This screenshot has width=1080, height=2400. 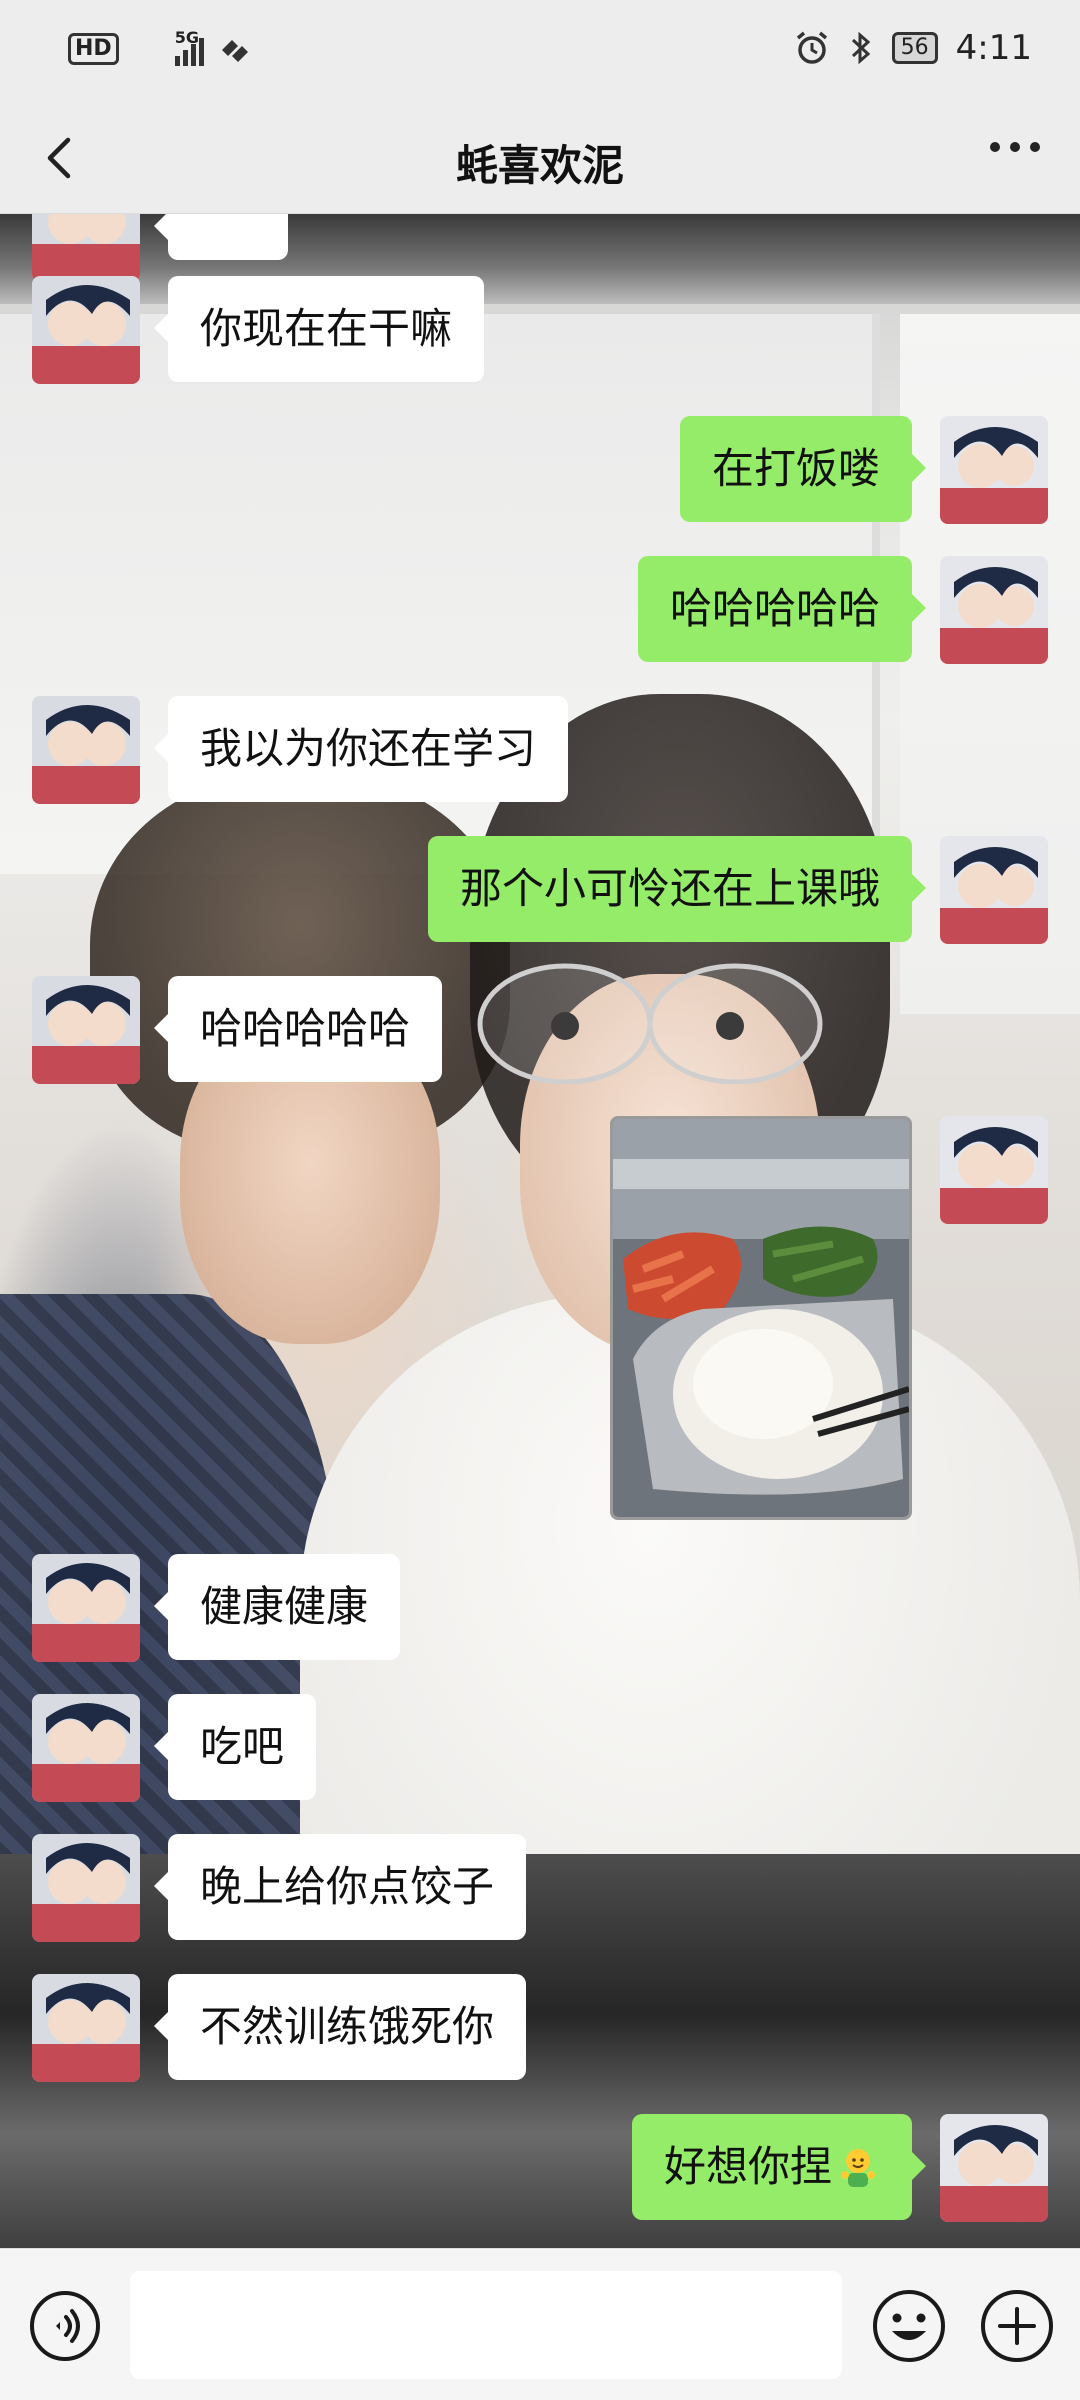 What do you see at coordinates (909, 2326) in the screenshot?
I see `smile-icon` at bounding box center [909, 2326].